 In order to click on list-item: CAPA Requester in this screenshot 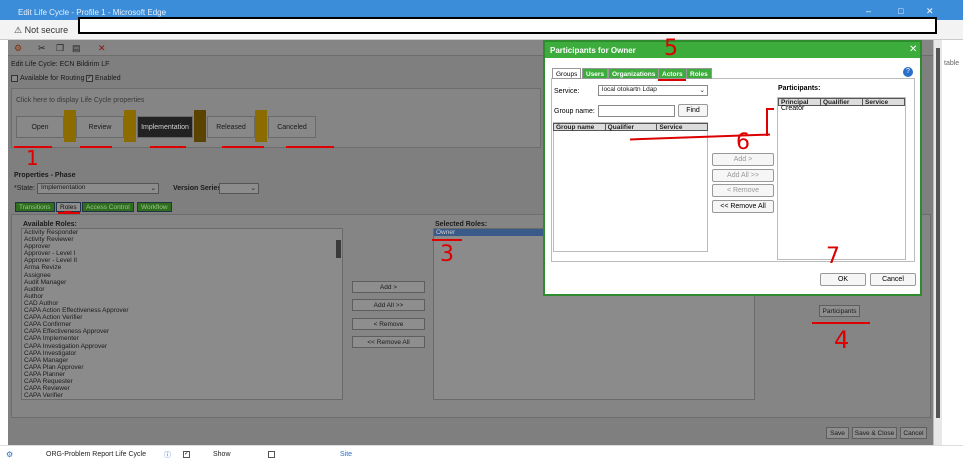, I will do `click(182, 381)`.